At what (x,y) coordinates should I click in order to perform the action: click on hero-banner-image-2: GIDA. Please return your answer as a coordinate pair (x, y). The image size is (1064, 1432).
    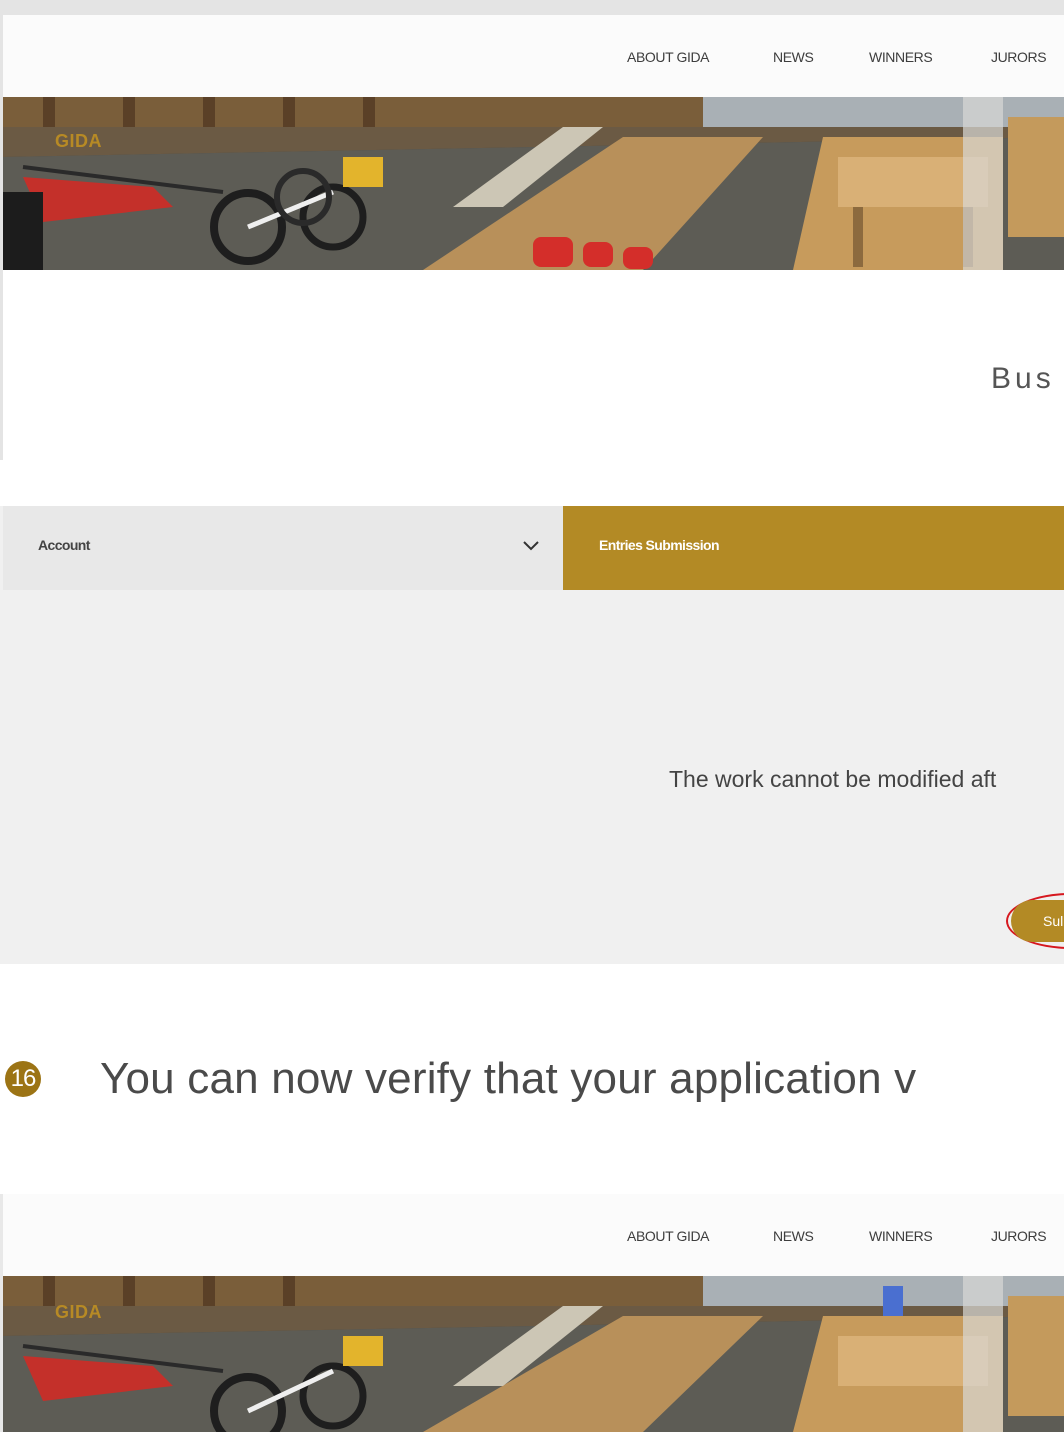
    Looking at the image, I should click on (533, 1354).